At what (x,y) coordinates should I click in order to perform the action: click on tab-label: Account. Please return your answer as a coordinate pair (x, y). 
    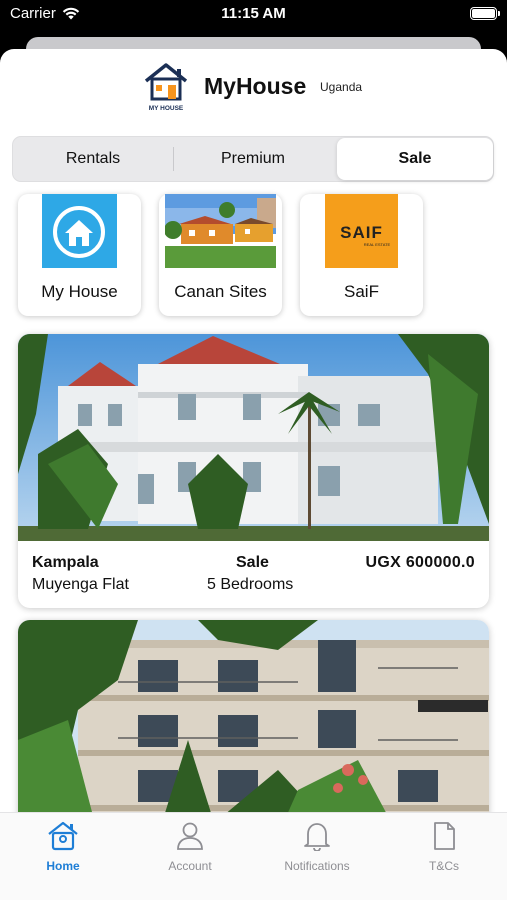
    Looking at the image, I should click on (190, 866).